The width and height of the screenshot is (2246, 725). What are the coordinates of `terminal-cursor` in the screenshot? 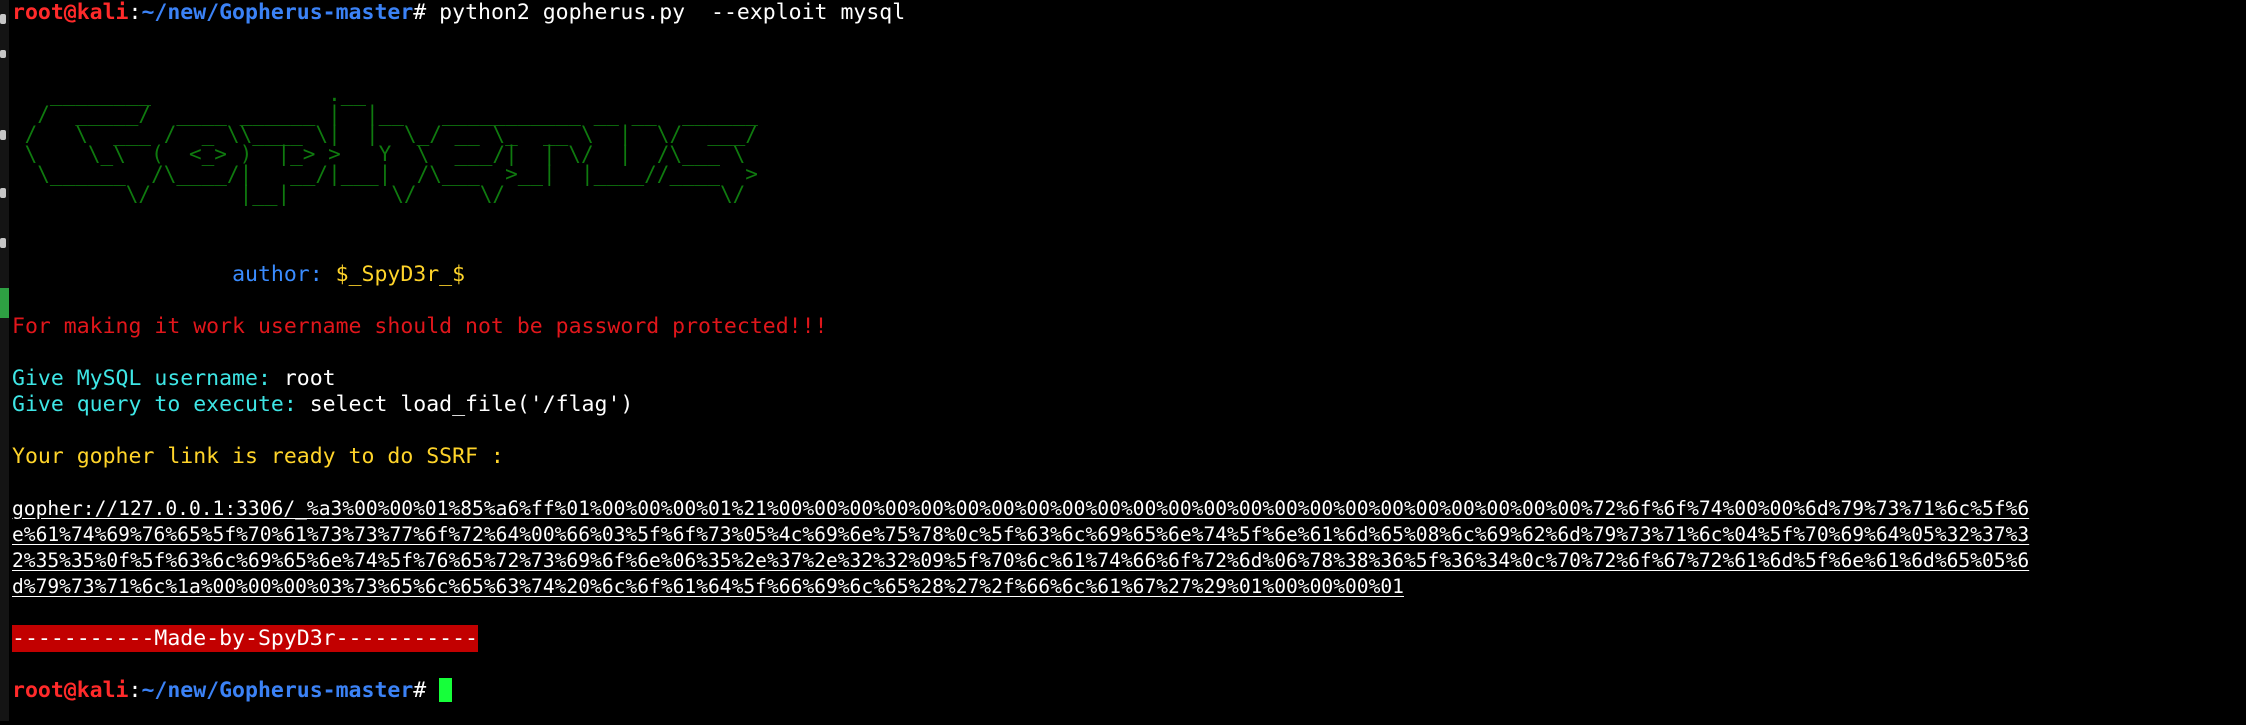 It's located at (446, 690).